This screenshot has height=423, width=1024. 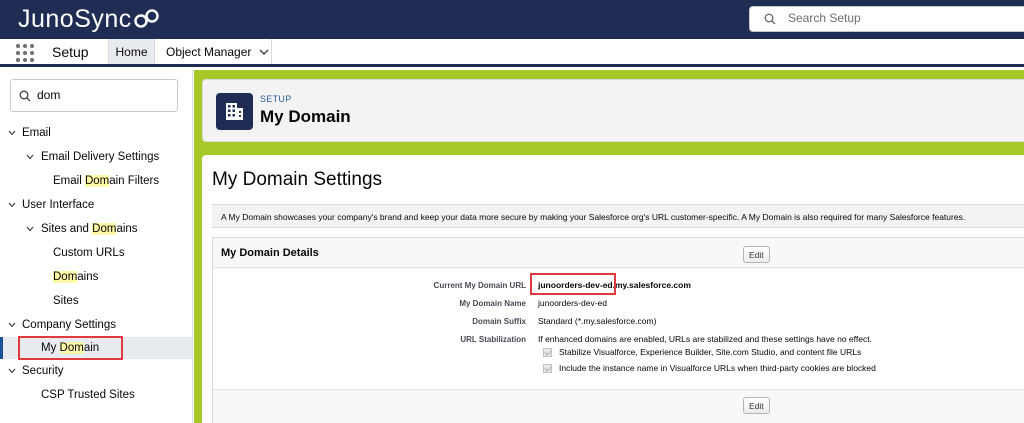 I want to click on tree-item-label: Domains, so click(x=76, y=277).